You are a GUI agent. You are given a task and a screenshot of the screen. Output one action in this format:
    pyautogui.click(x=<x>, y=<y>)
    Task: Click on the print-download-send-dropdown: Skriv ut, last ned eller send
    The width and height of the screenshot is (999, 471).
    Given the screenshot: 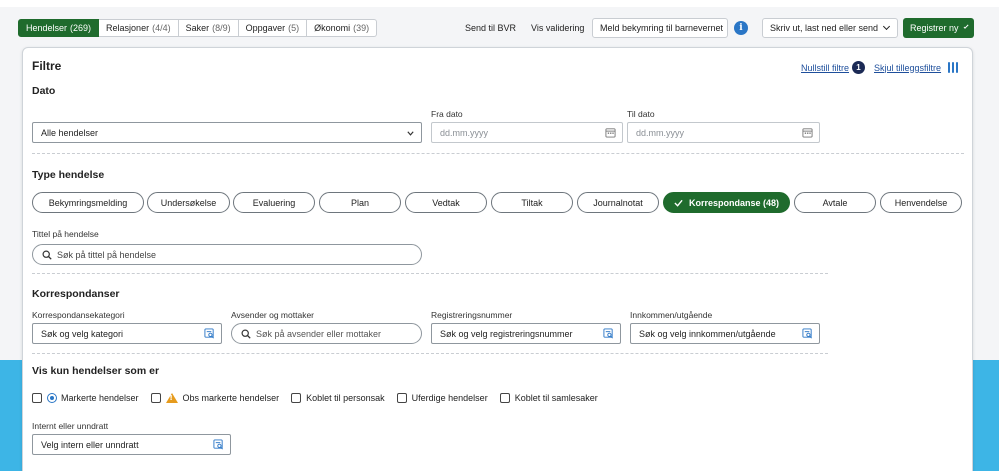 What is the action you would take?
    pyautogui.click(x=830, y=28)
    